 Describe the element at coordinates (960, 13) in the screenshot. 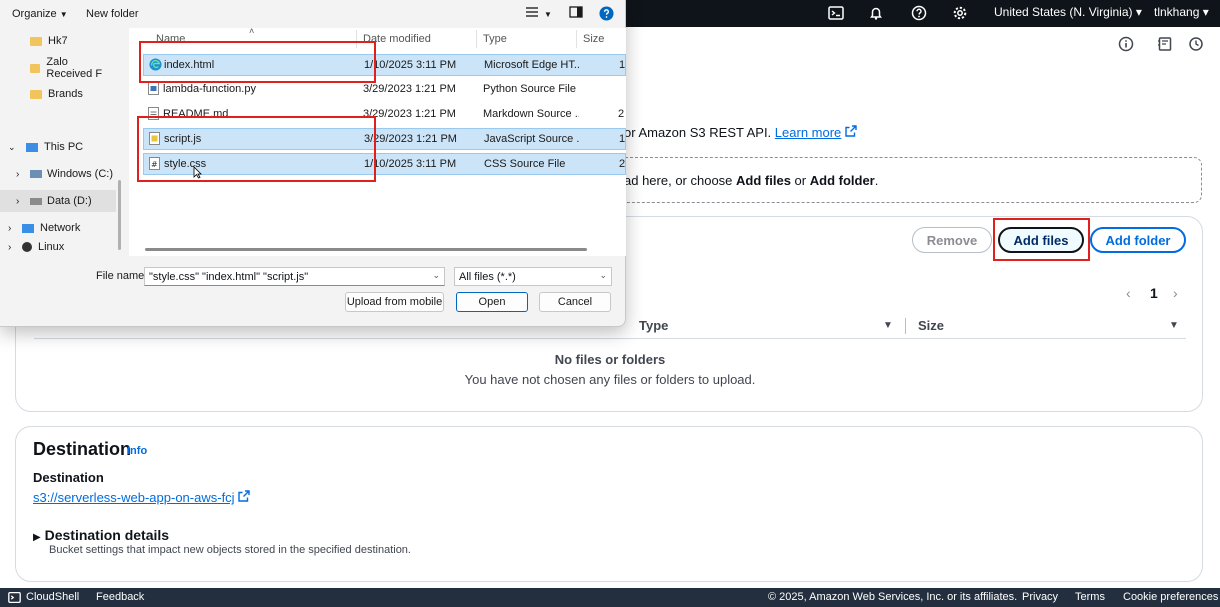

I see `settings-icon` at that location.